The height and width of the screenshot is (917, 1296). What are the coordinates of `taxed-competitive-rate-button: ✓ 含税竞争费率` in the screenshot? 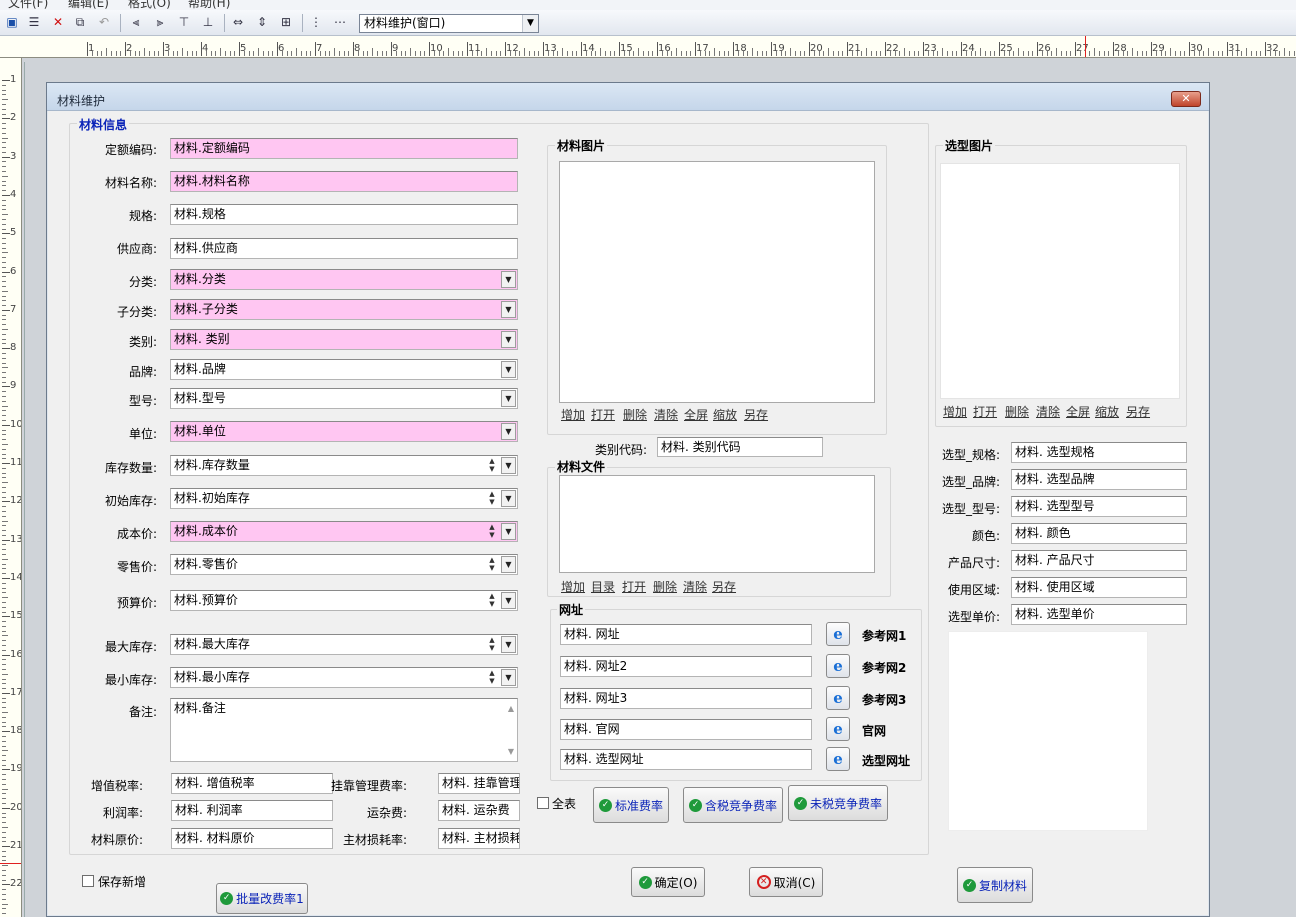 It's located at (733, 805).